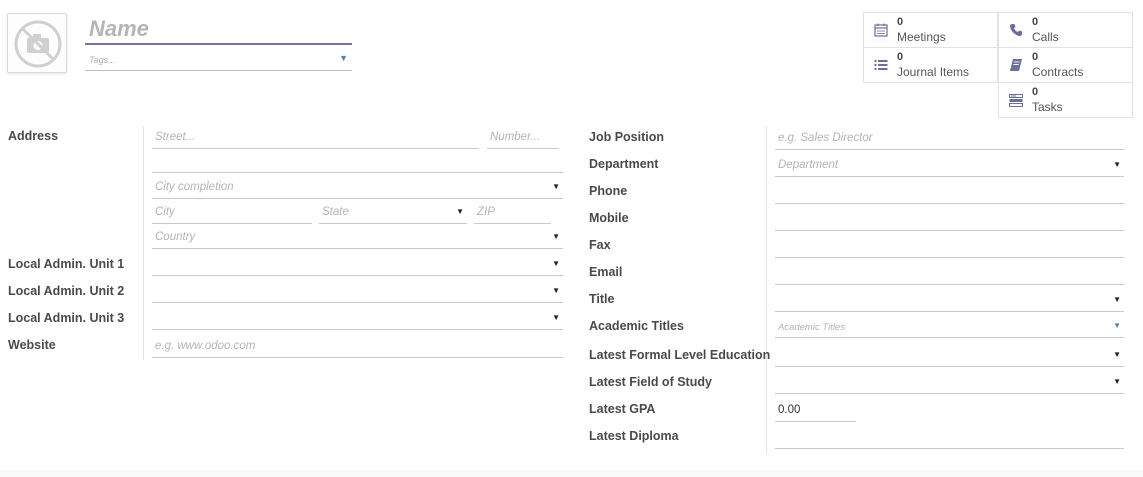 Image resolution: width=1143 pixels, height=477 pixels. What do you see at coordinates (357, 238) in the screenshot?
I see `country-select: Country ▼` at bounding box center [357, 238].